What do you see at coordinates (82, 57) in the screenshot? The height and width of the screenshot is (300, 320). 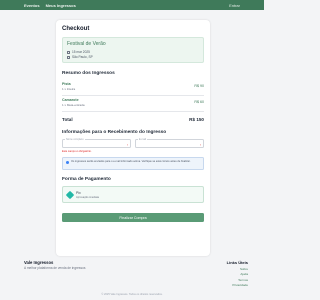 I see `event-location: São Paulo, SP` at bounding box center [82, 57].